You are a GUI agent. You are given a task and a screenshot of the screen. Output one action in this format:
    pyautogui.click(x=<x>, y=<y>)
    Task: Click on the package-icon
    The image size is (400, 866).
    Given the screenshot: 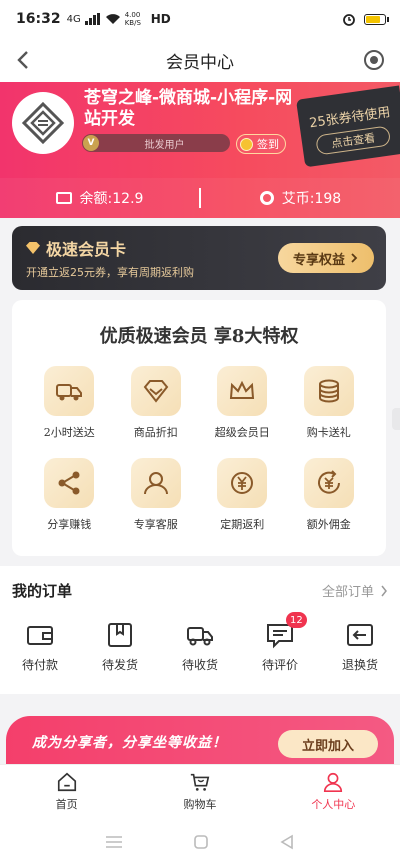 What is the action you would take?
    pyautogui.click(x=120, y=635)
    